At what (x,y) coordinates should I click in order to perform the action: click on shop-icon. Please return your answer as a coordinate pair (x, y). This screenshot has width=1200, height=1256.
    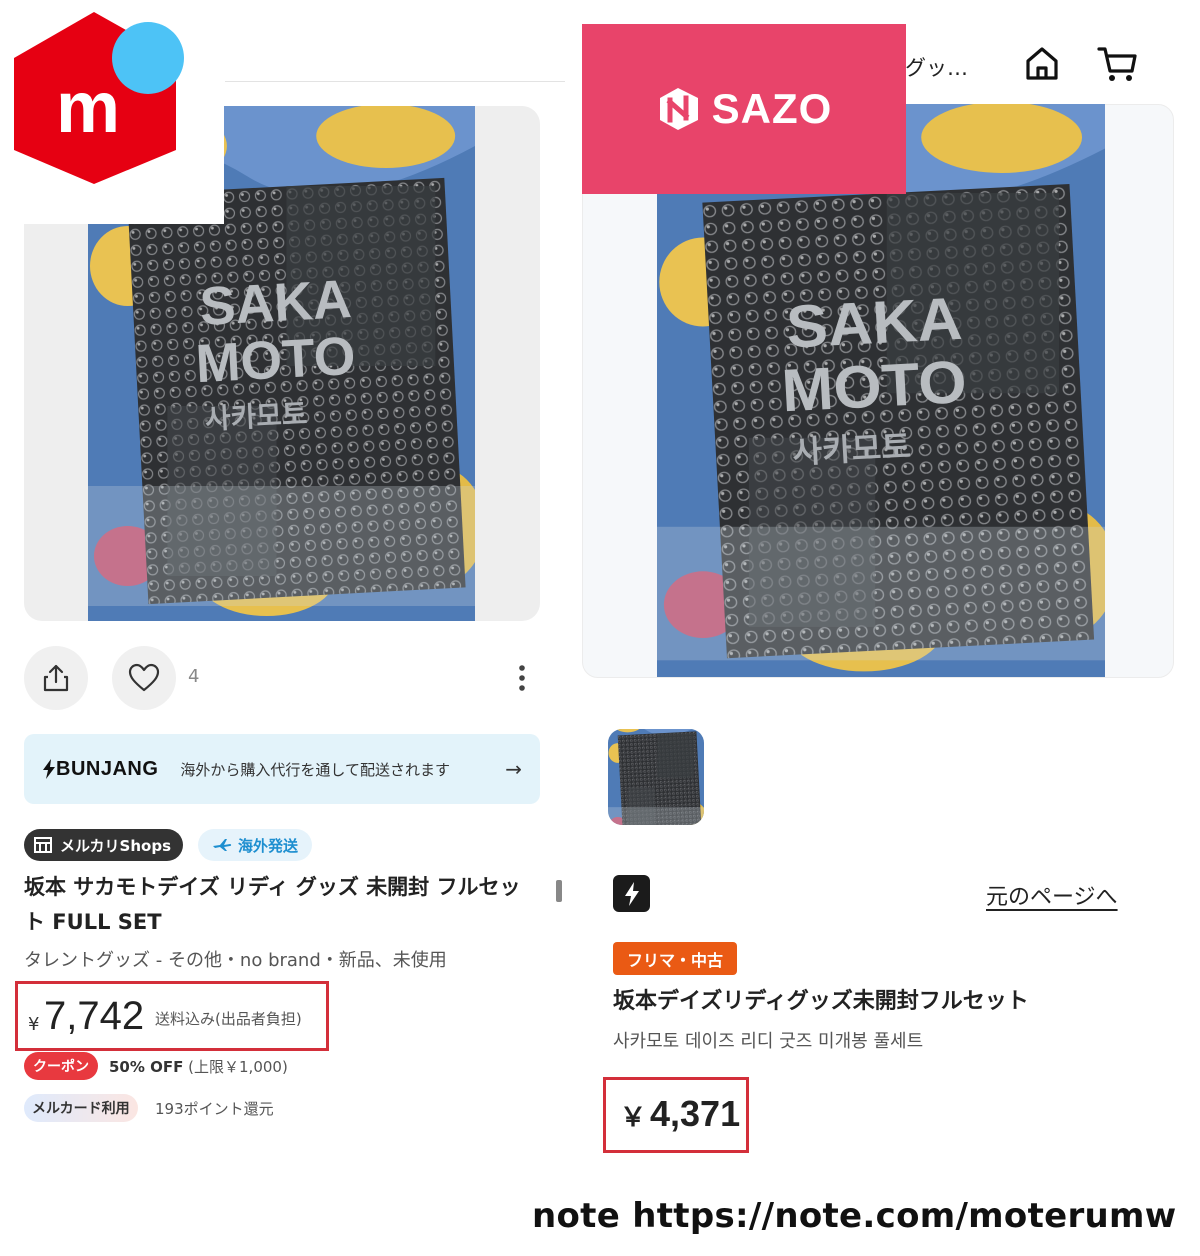
    Looking at the image, I should click on (43, 845).